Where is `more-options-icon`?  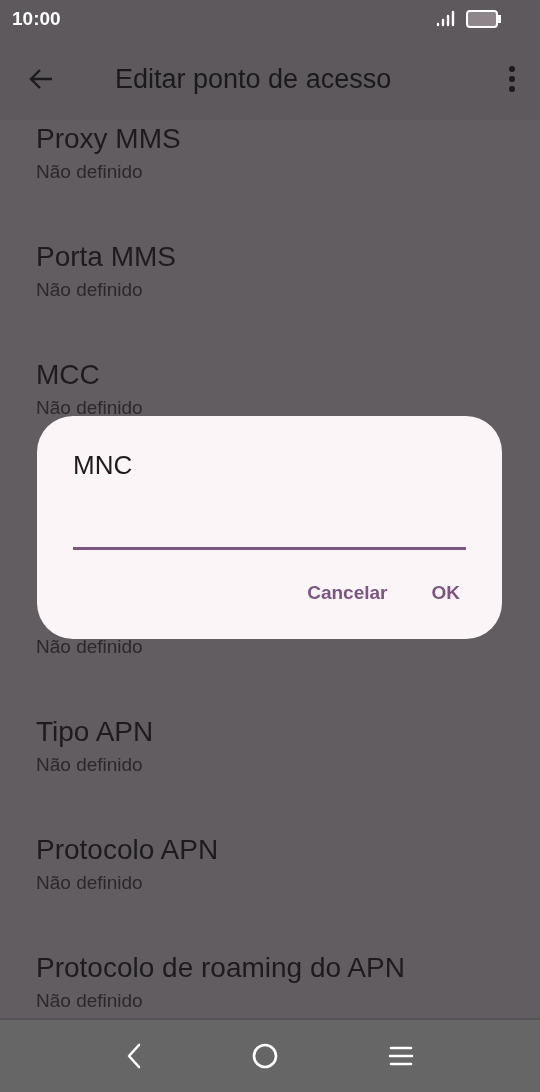 more-options-icon is located at coordinates (512, 79).